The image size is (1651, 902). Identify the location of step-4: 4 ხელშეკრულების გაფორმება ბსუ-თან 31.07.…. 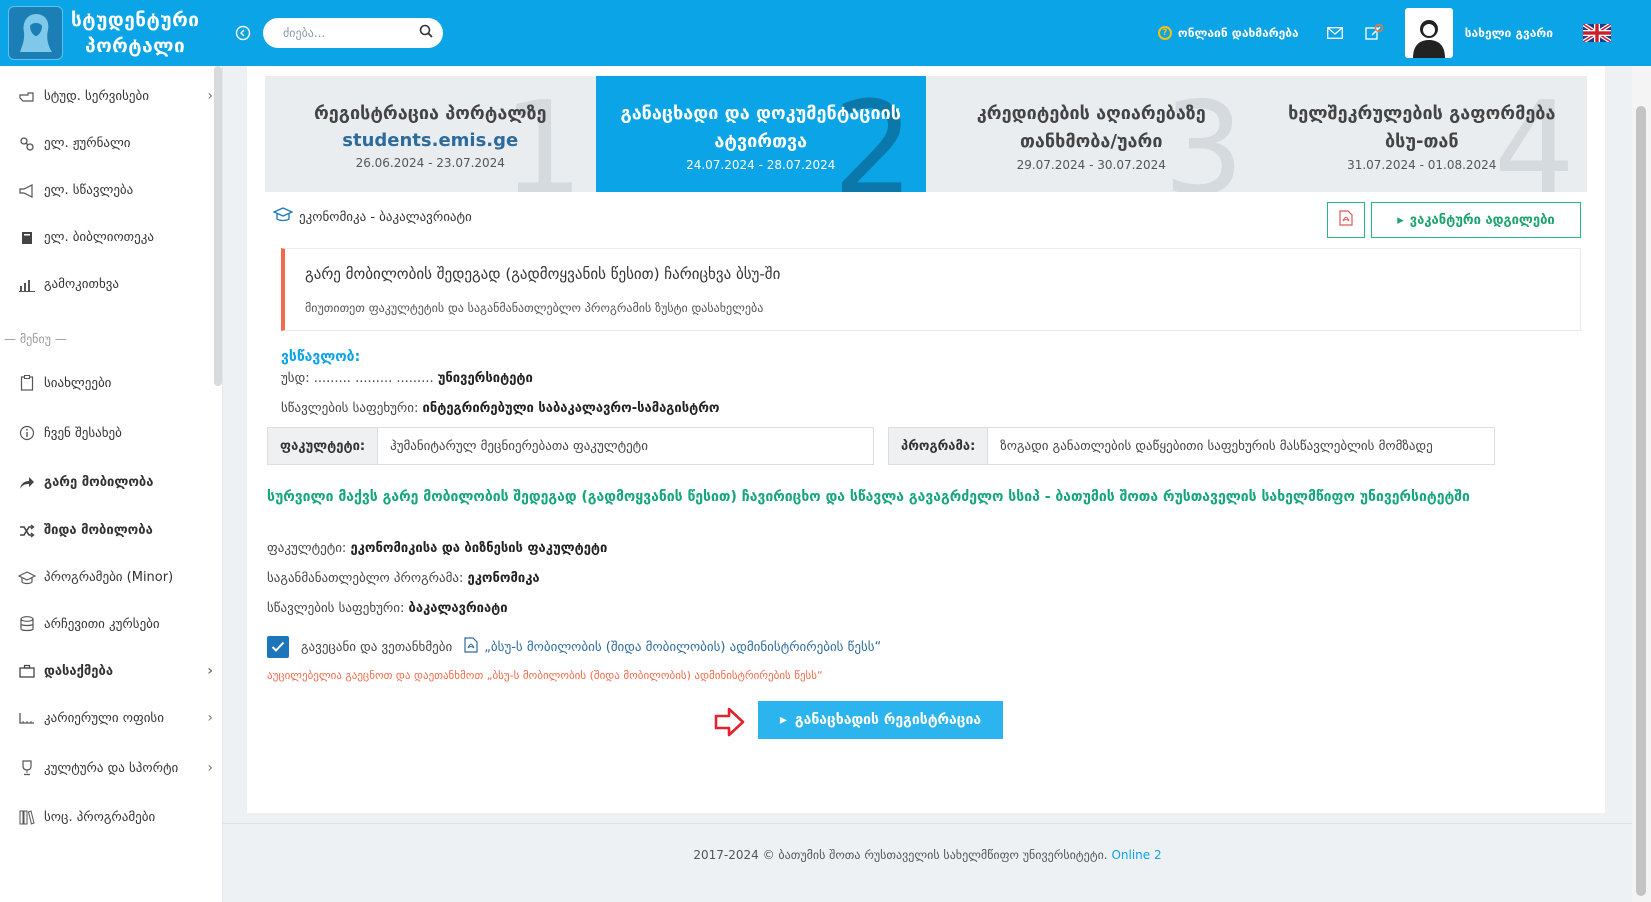
(1421, 134).